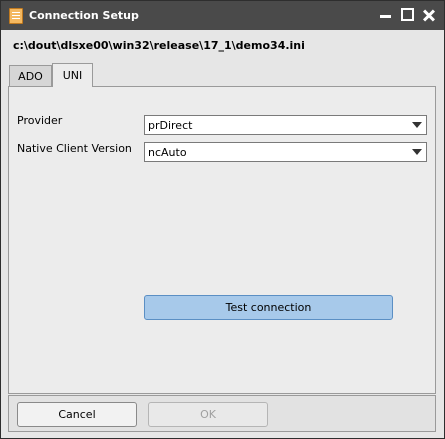 The width and height of the screenshot is (445, 439). I want to click on native-client-version-combobox: ncAuto, so click(285, 152).